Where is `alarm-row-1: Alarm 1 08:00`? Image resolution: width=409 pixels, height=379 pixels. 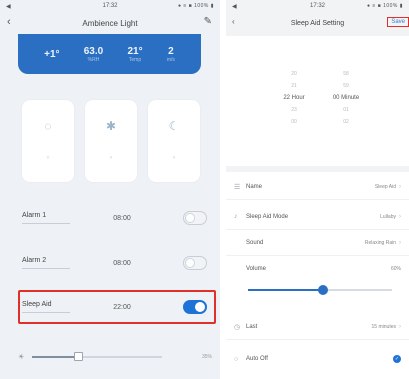
alarm-row-1: Alarm 1 08:00 is located at coordinates (119, 218).